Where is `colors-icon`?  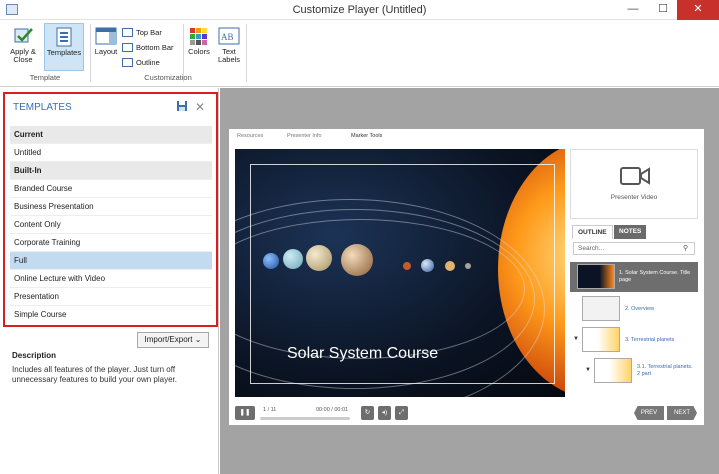 colors-icon is located at coordinates (199, 36).